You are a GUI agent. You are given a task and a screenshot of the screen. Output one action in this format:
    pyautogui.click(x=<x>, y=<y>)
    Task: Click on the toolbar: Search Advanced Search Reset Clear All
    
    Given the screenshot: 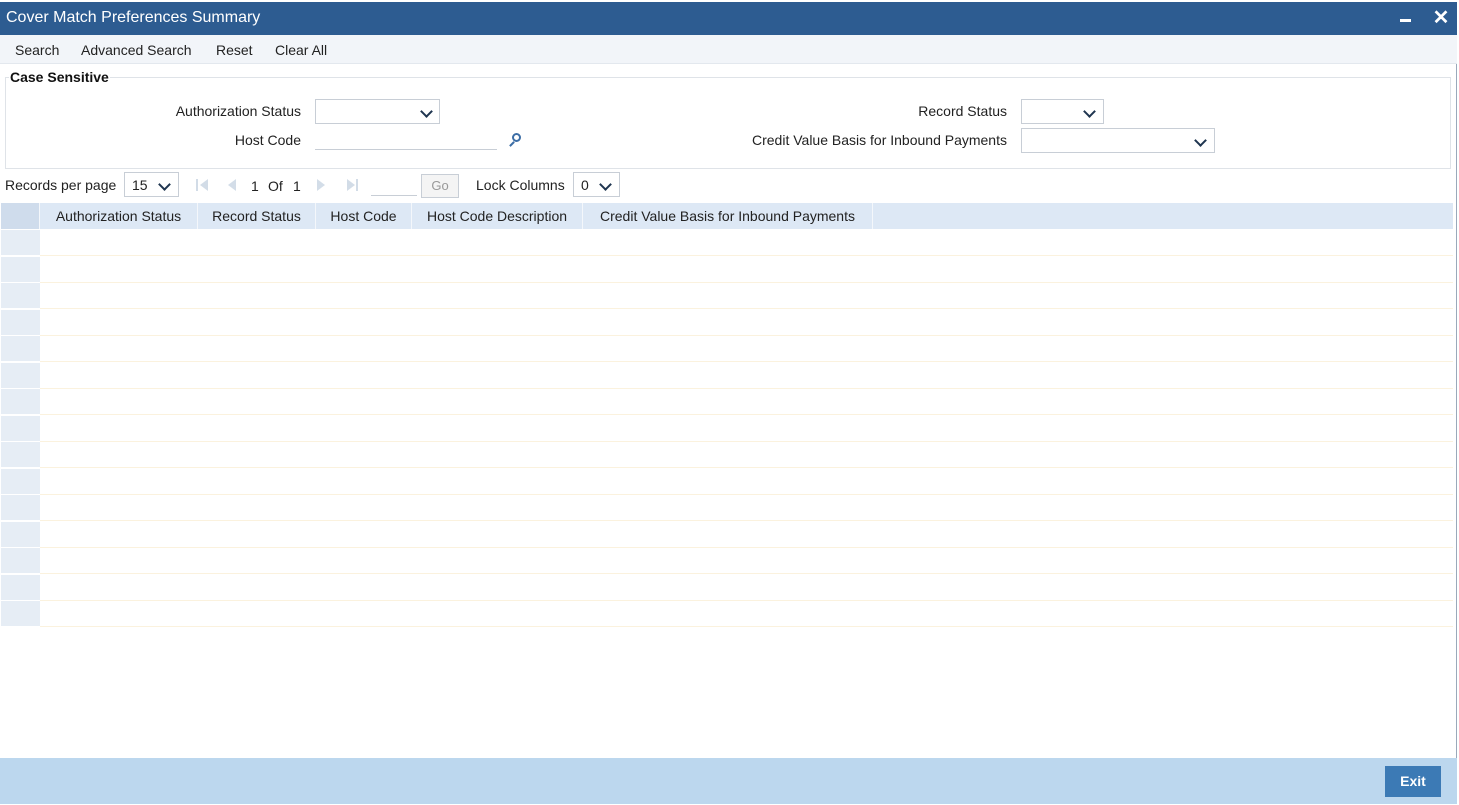 What is the action you would take?
    pyautogui.click(x=728, y=49)
    